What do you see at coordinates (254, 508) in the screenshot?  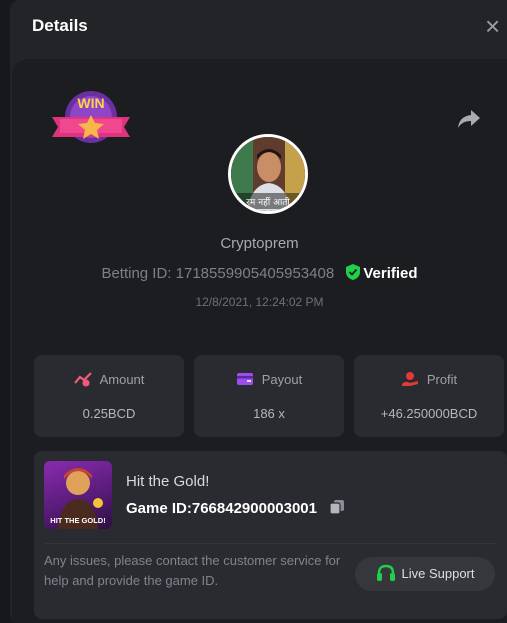 I see `game-id-value: 766842900003001` at bounding box center [254, 508].